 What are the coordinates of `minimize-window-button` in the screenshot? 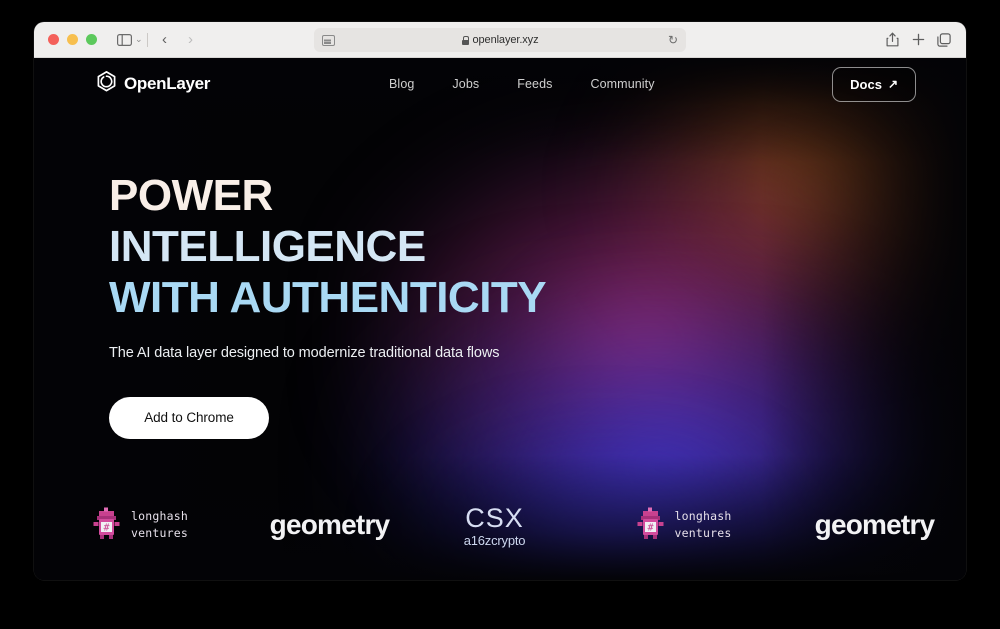 It's located at (72, 39).